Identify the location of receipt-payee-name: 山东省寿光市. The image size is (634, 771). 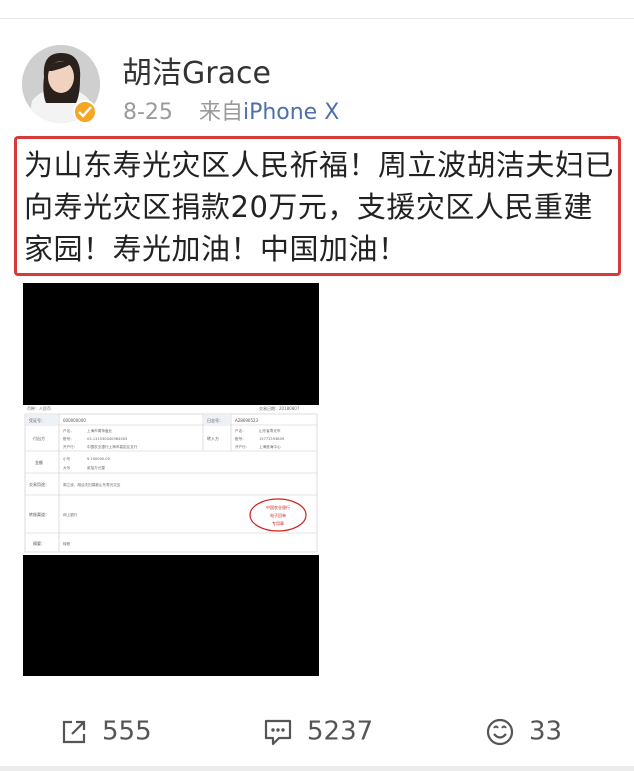
(270, 430).